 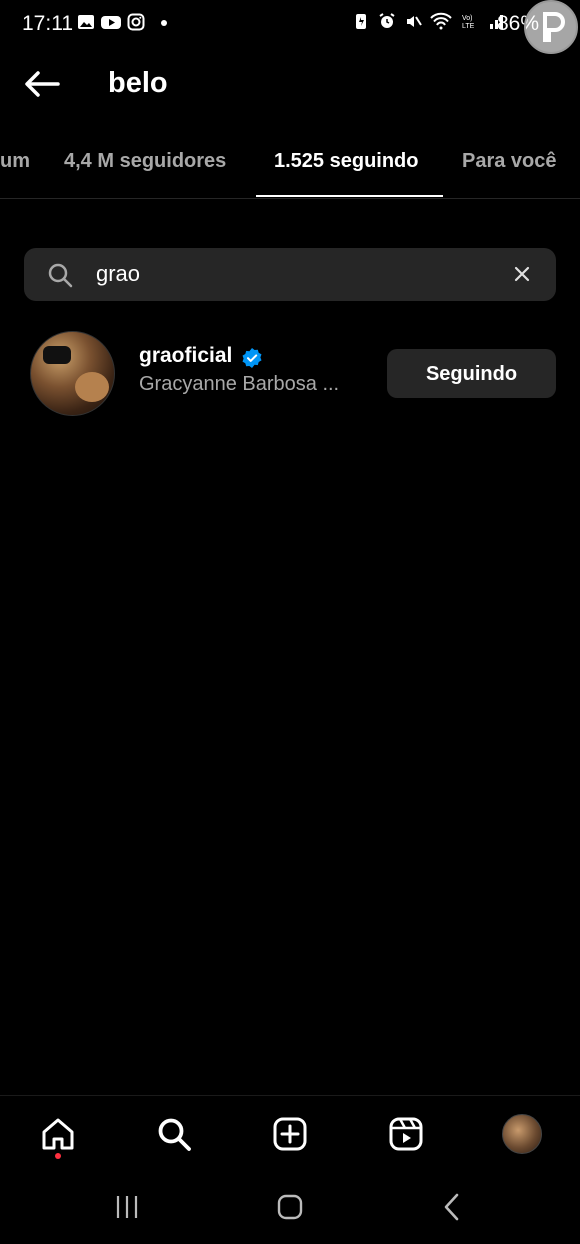 What do you see at coordinates (387, 20) in the screenshot?
I see `alarm-icon` at bounding box center [387, 20].